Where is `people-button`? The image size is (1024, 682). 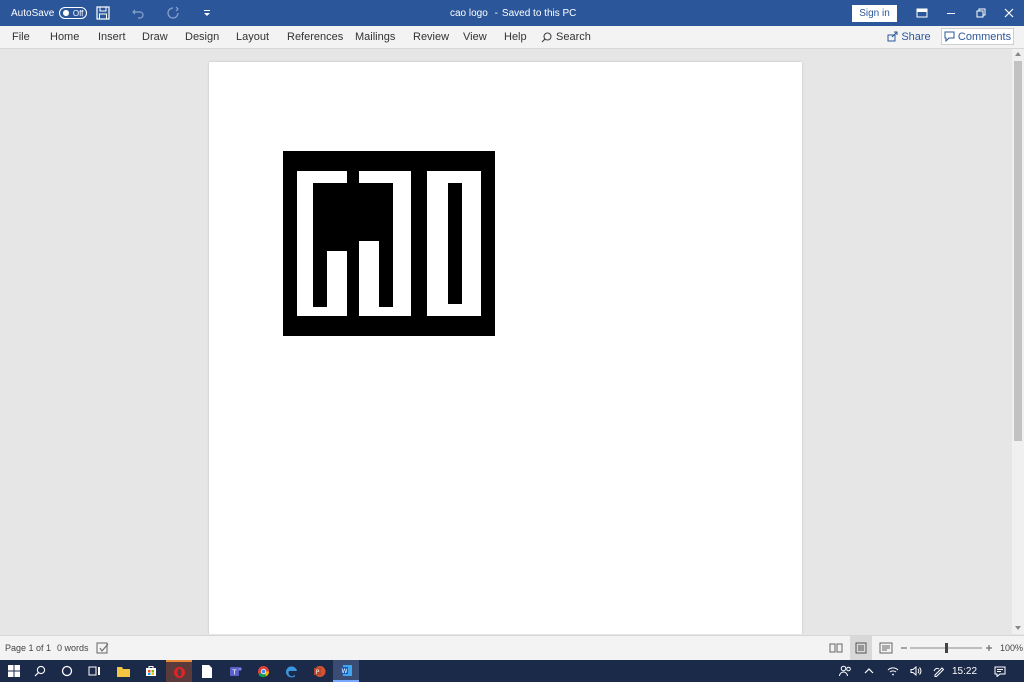
people-button is located at coordinates (845, 671).